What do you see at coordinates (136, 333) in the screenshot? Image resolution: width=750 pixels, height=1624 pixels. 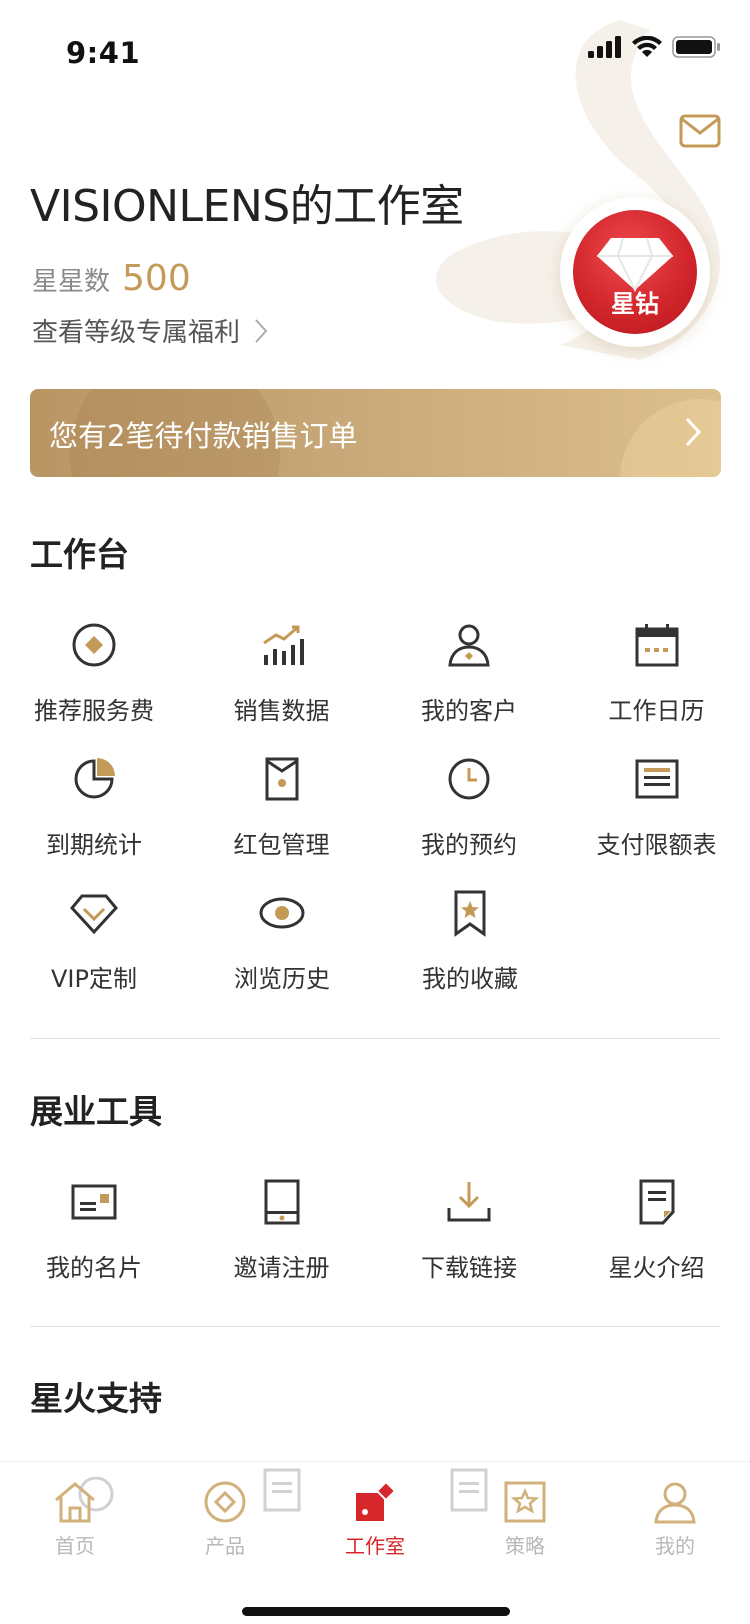 I see `level-benefits-label: 查看等级专属福利` at bounding box center [136, 333].